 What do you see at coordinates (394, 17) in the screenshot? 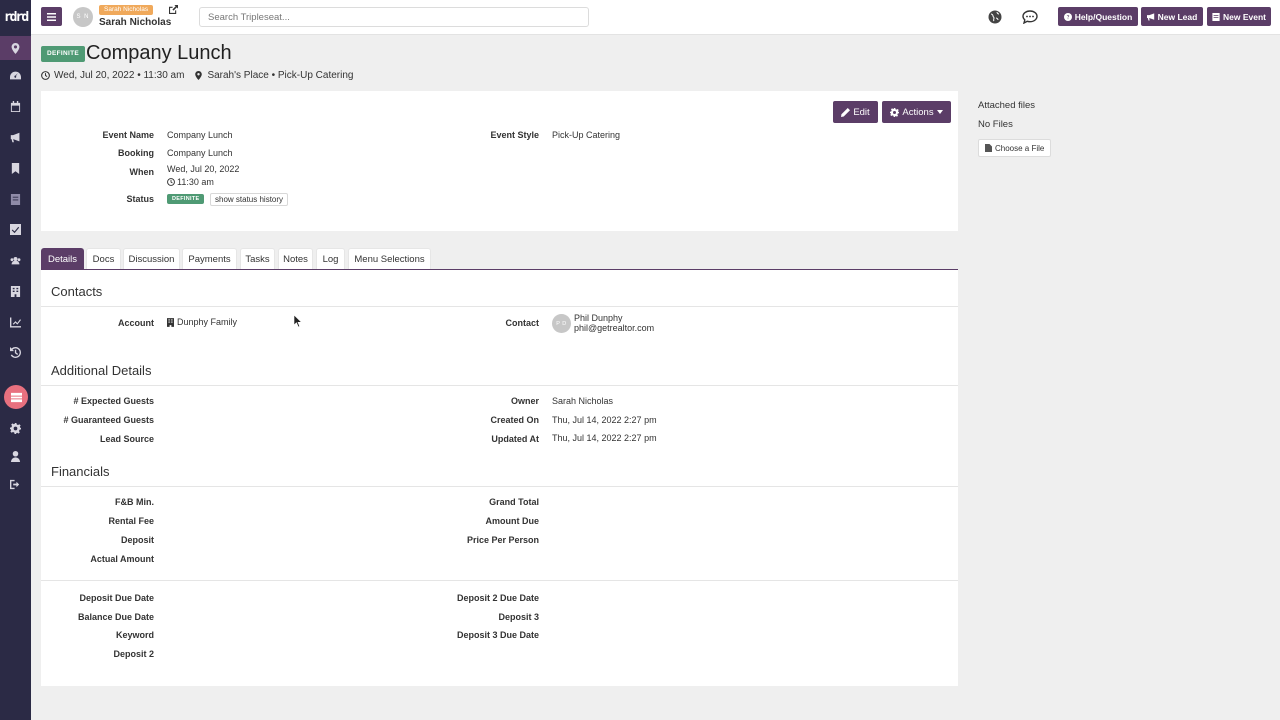
I see `search-input` at bounding box center [394, 17].